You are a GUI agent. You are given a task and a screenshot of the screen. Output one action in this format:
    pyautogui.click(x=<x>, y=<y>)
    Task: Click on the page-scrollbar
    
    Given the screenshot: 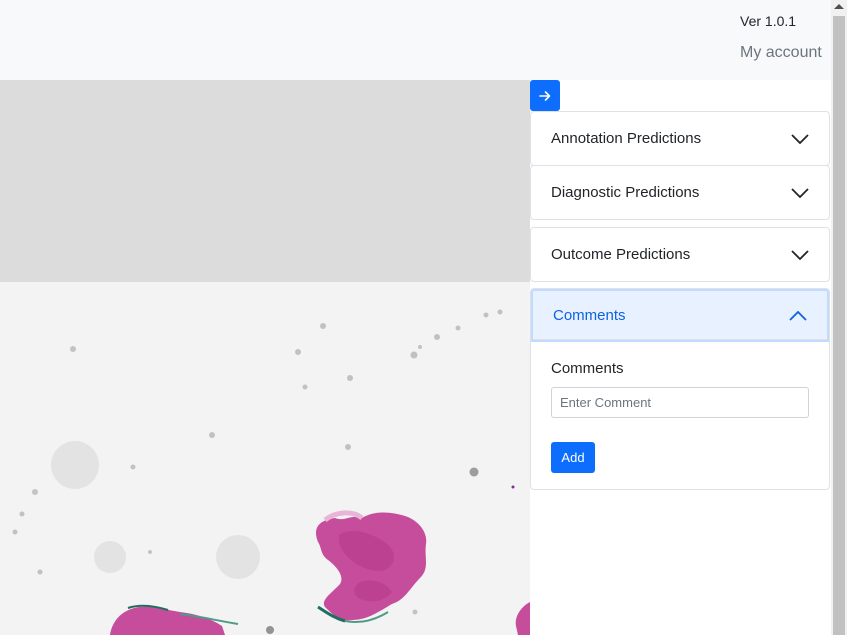 What is the action you would take?
    pyautogui.click(x=839, y=317)
    